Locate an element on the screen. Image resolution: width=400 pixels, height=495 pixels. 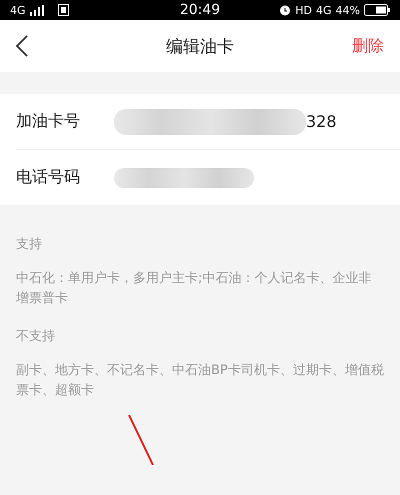
field-label: 电话号码 is located at coordinates (48, 177).